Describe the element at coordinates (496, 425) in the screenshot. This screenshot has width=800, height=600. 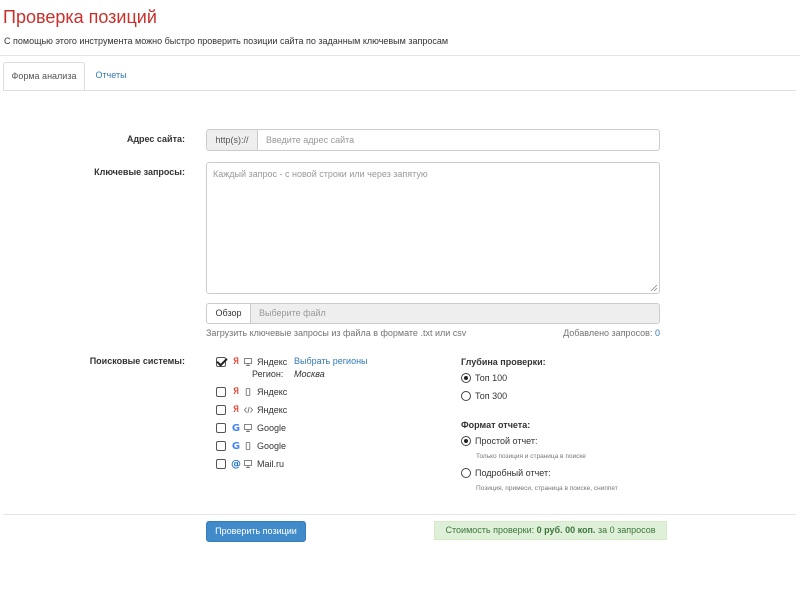
I see `report-format-title: Формат отчета:` at that location.